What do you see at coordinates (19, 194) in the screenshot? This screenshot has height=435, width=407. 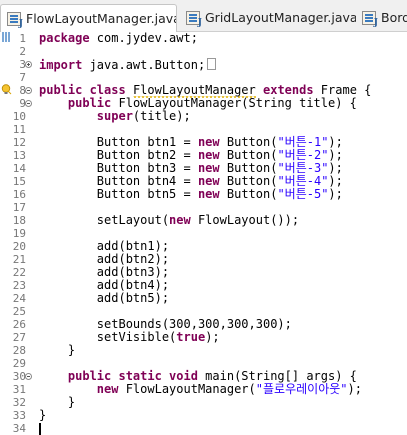 I see `line-number: 16` at bounding box center [19, 194].